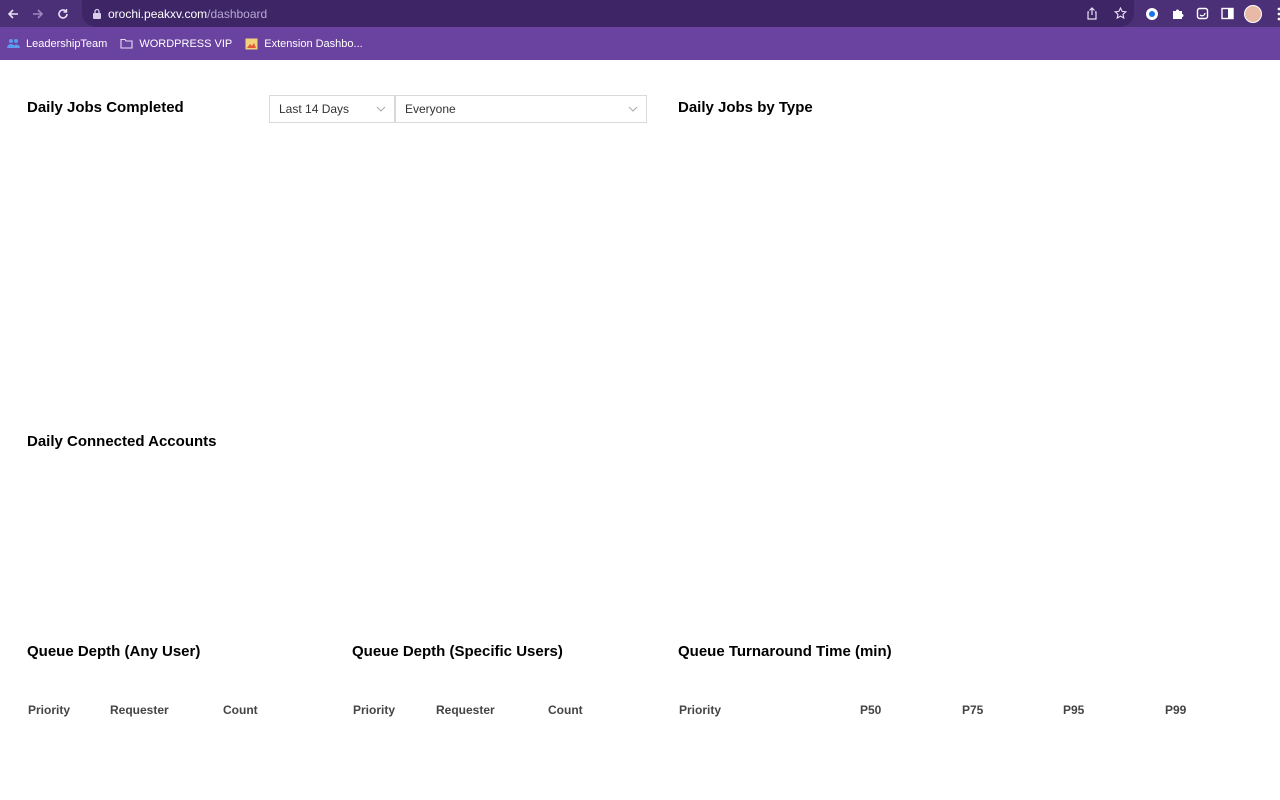  What do you see at coordinates (97, 14) in the screenshot?
I see `lock-icon` at bounding box center [97, 14].